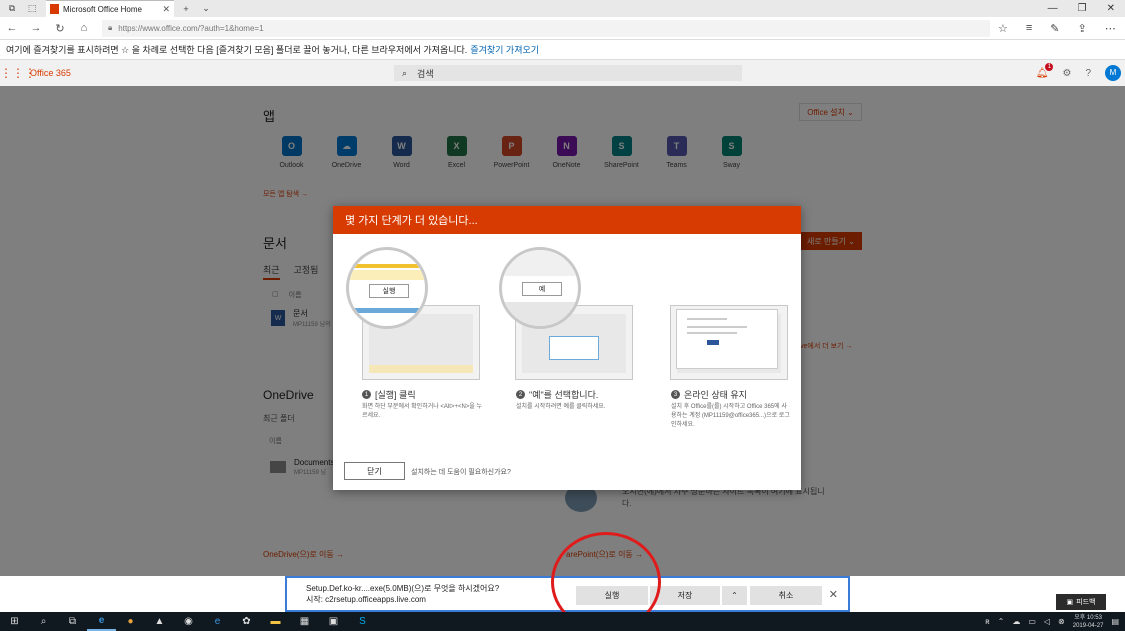 The image size is (1125, 631). I want to click on step2-yes-button-image: 예, so click(542, 289).